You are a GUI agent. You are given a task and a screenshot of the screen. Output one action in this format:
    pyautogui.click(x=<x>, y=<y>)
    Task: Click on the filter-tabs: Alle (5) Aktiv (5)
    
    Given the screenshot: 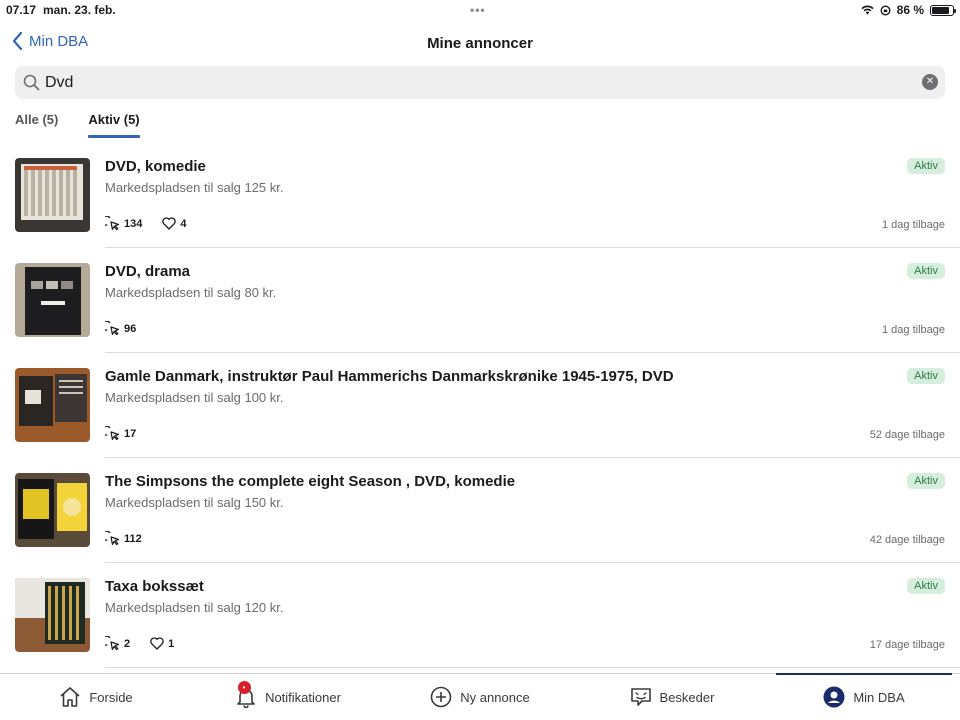 What is the action you would take?
    pyautogui.click(x=77, y=125)
    